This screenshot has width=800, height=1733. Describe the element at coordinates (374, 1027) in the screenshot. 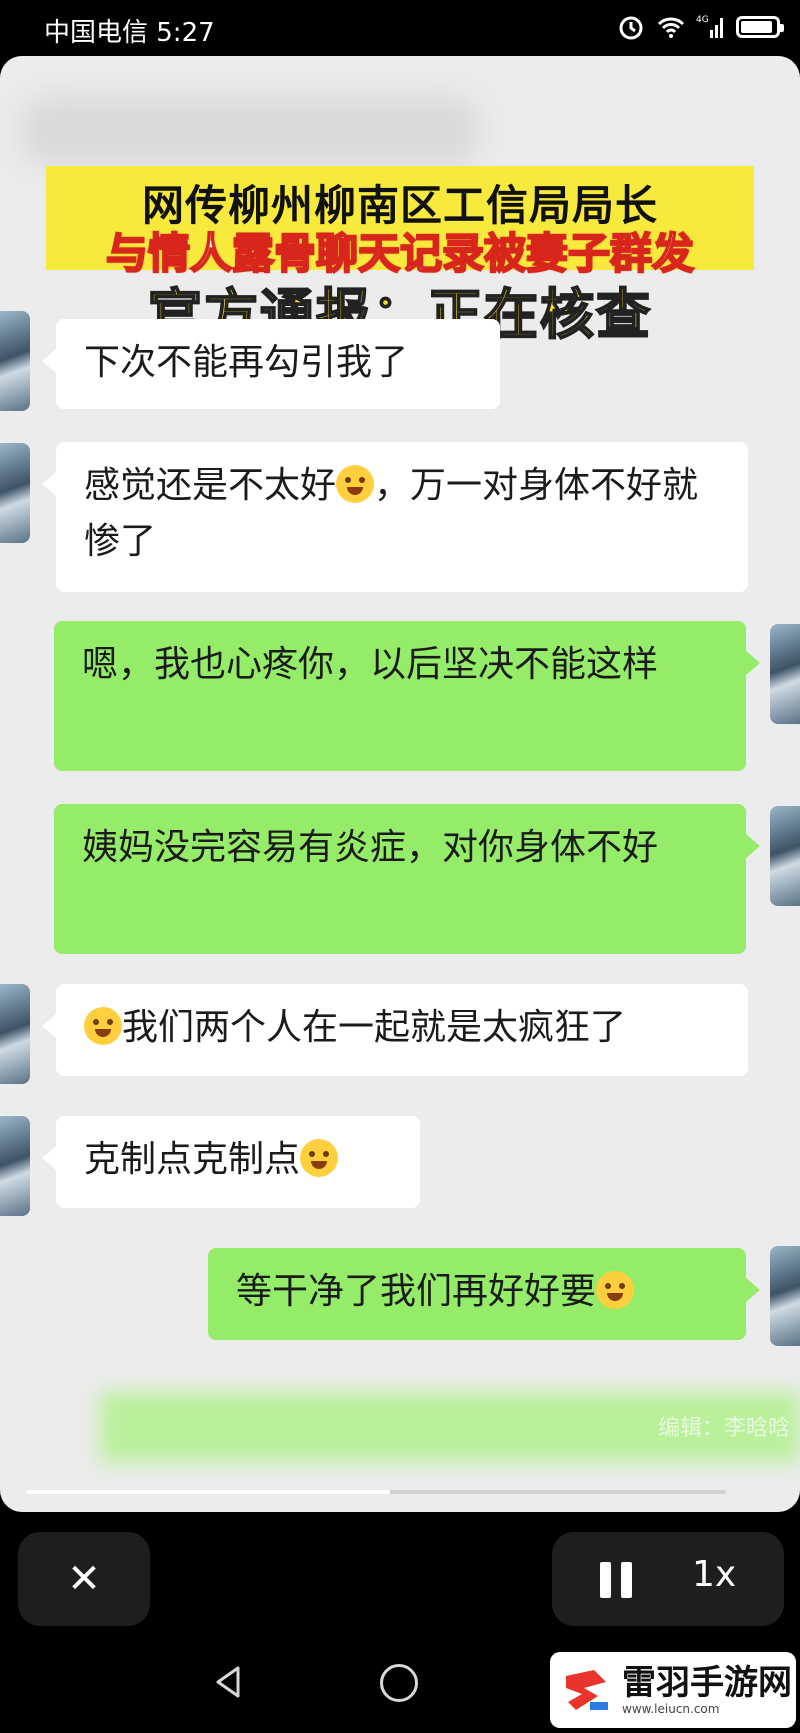

I see `message-text: 我们两个人在一起就是太疯狂了` at that location.